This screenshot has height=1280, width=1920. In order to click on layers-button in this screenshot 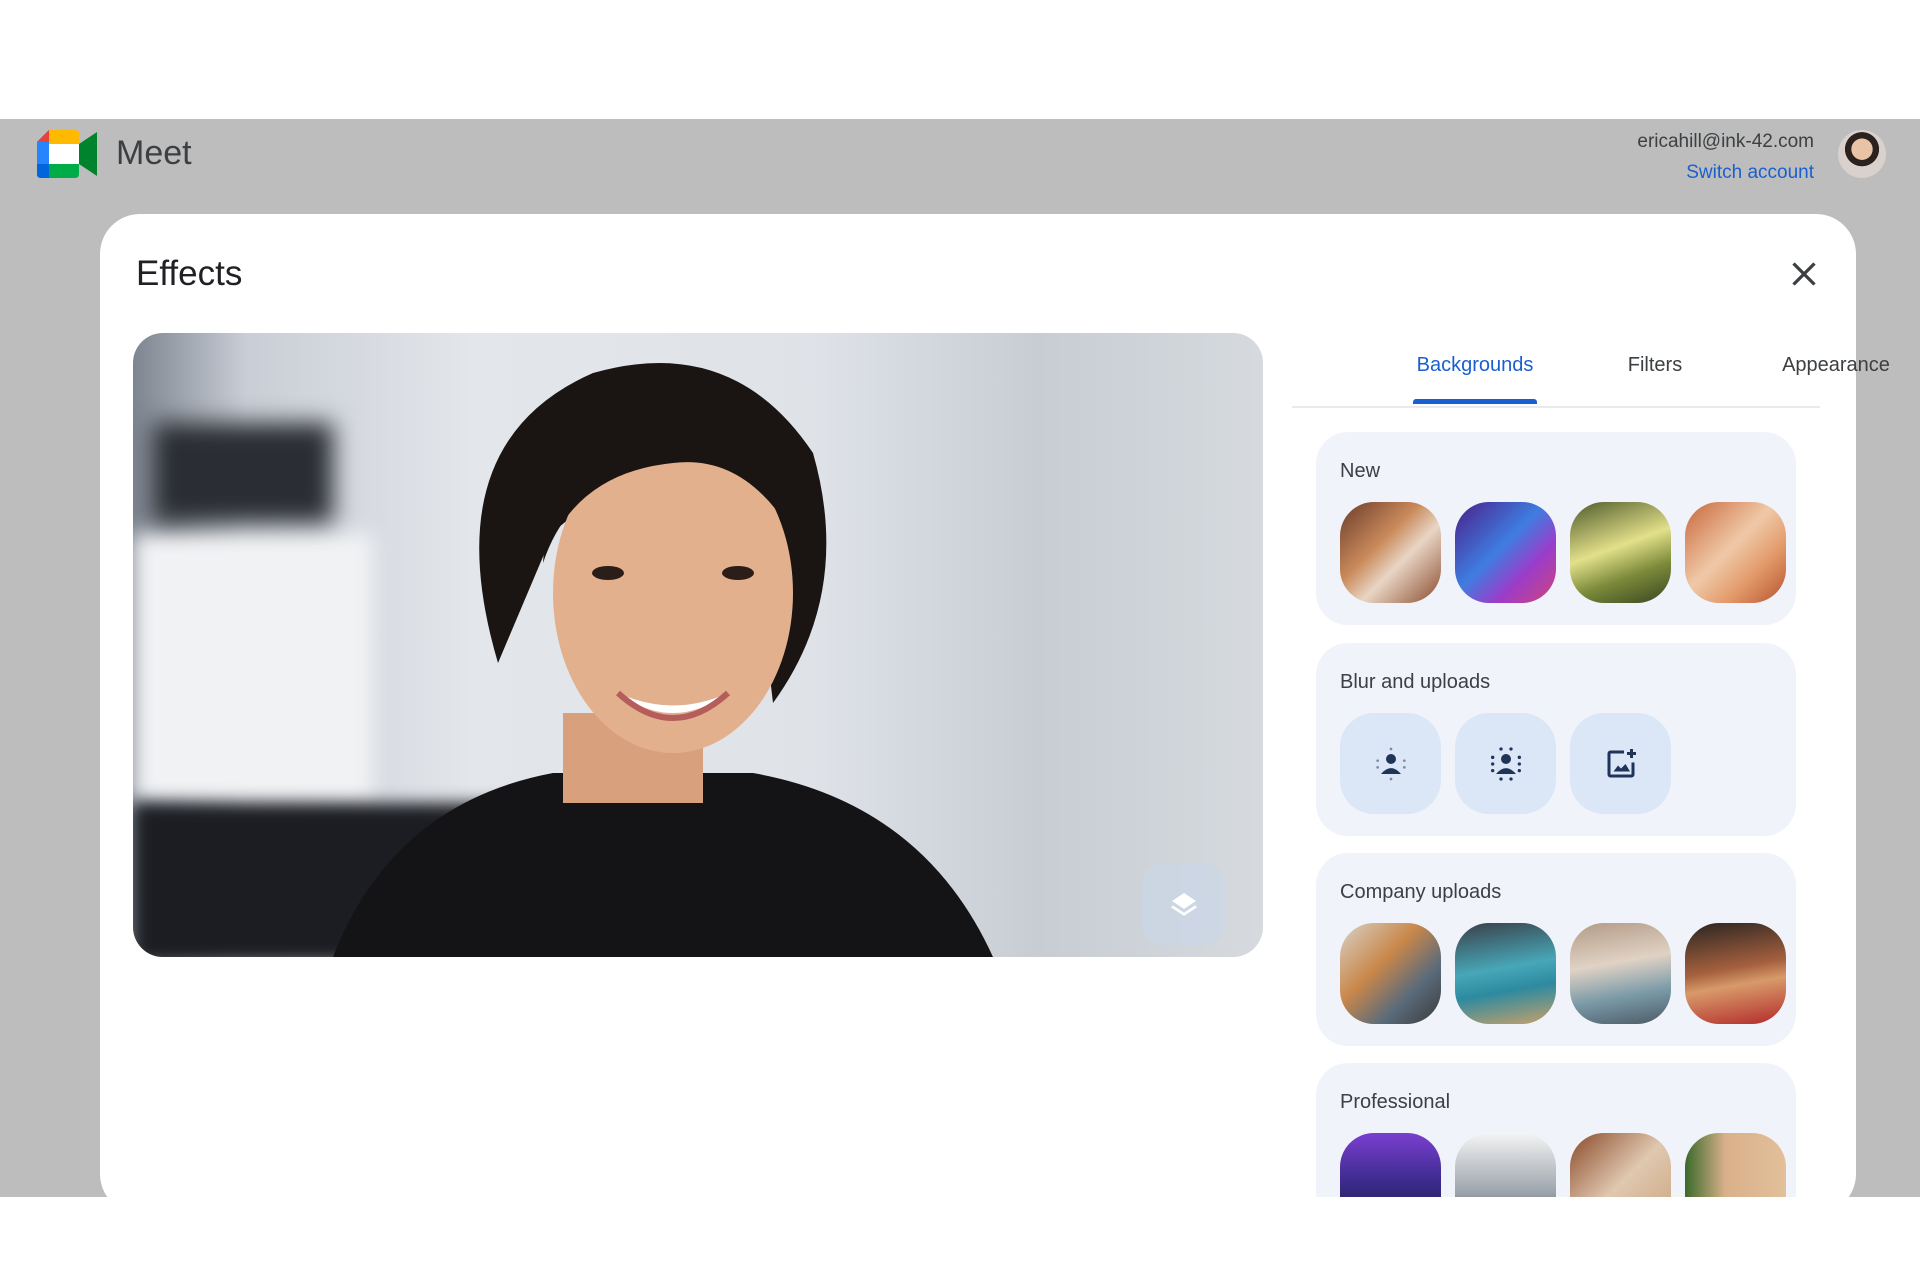, I will do `click(1183, 904)`.